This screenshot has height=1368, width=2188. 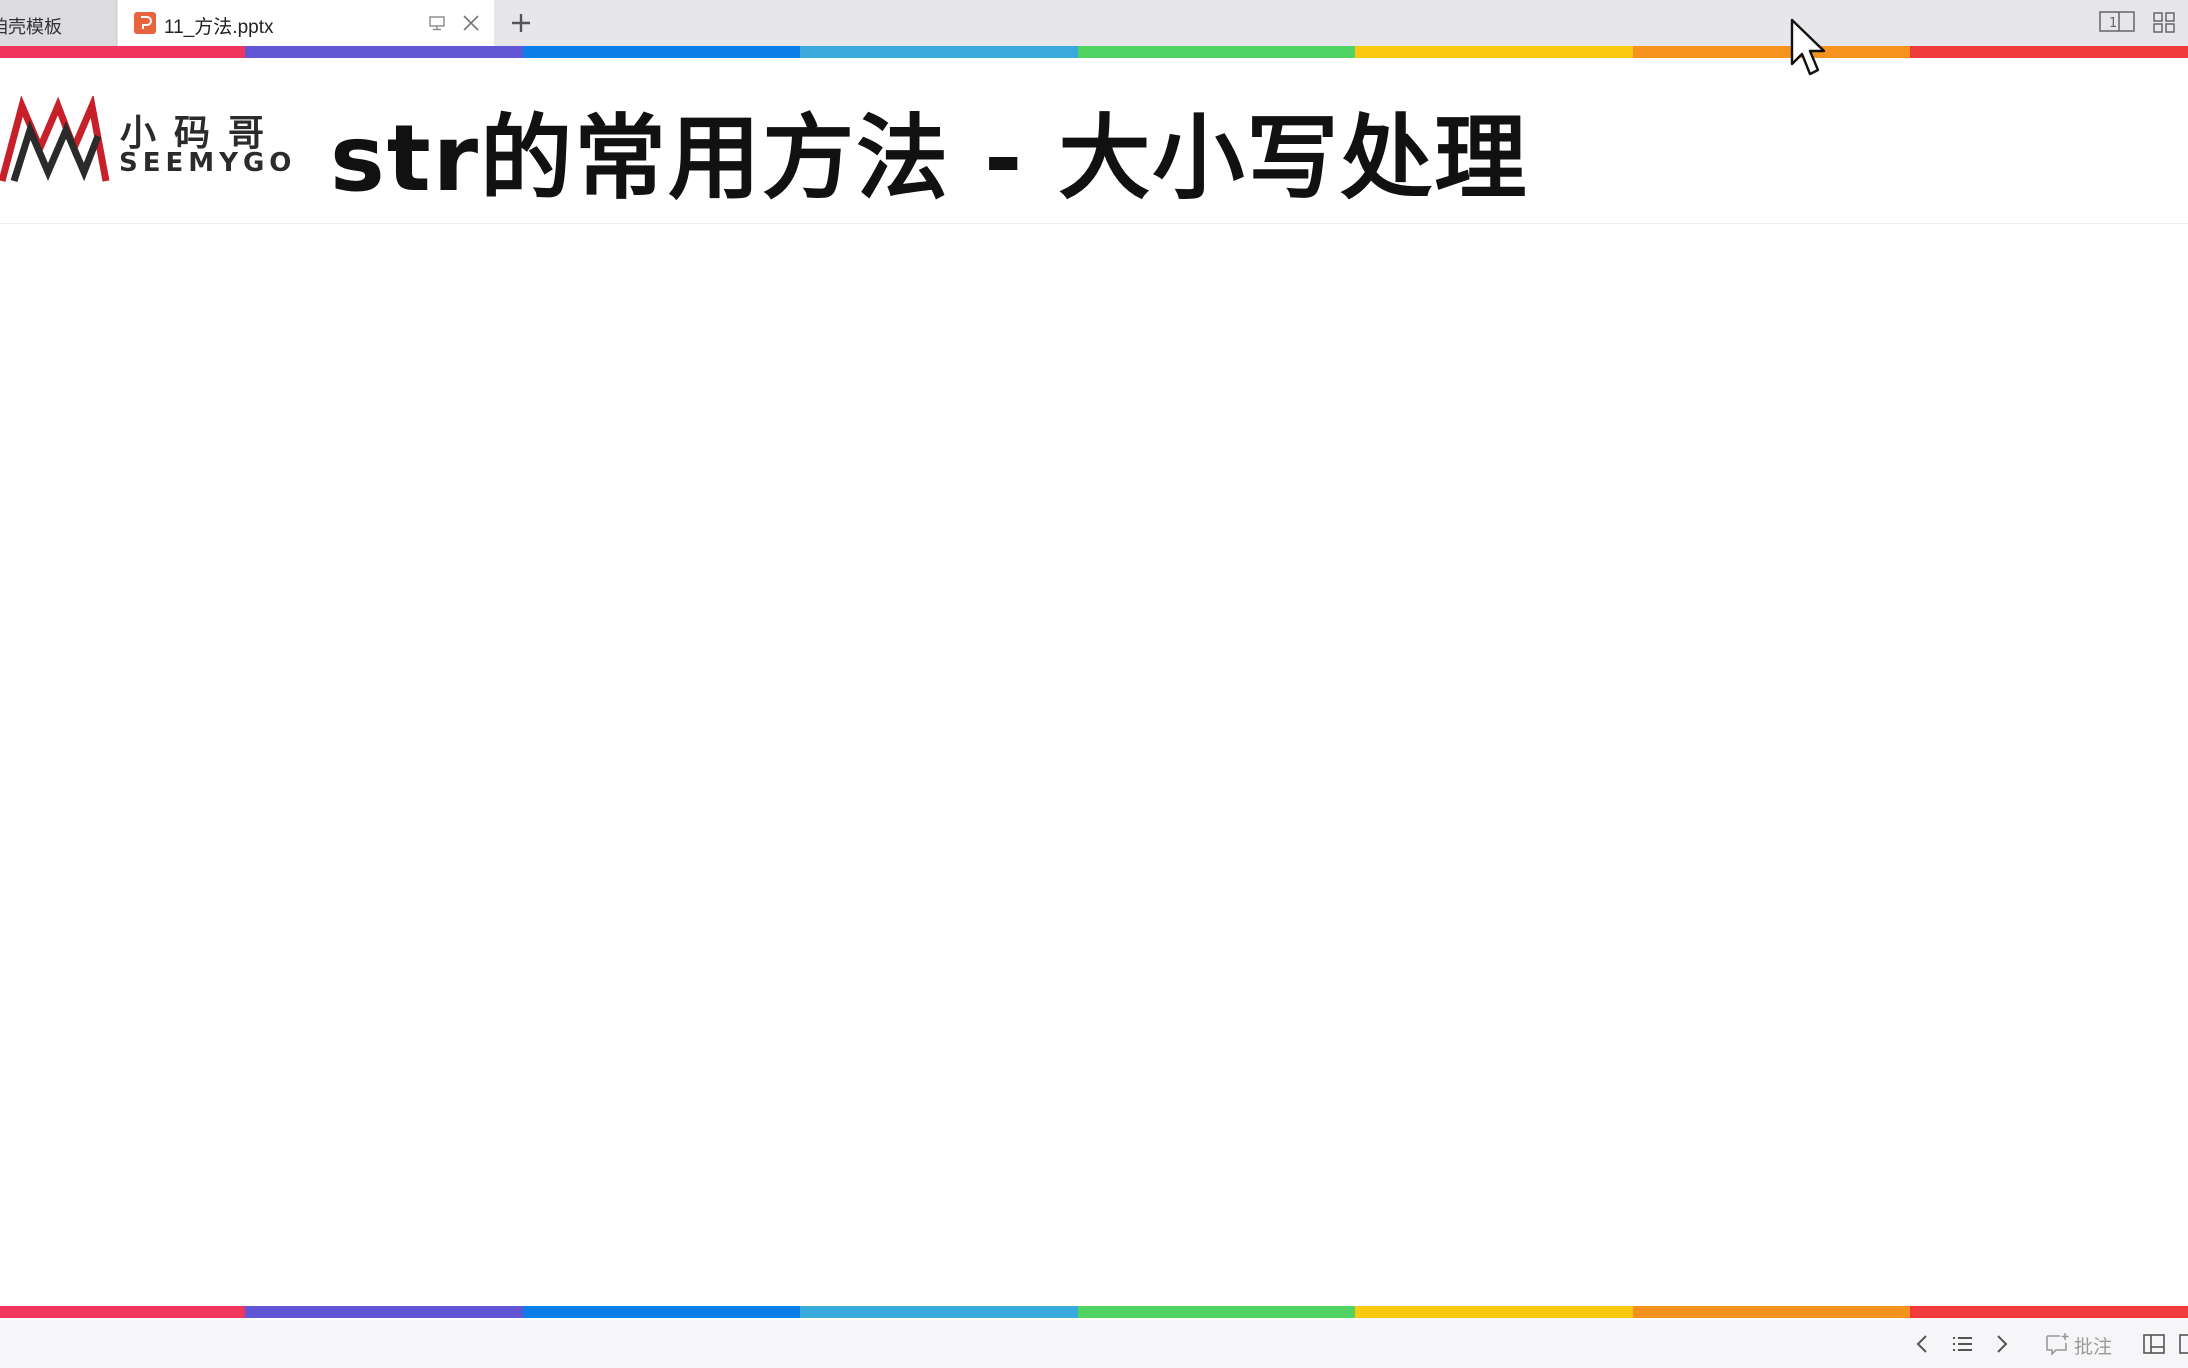 What do you see at coordinates (208, 163) in the screenshot?
I see `logo-text-en: SEEMYGO` at bounding box center [208, 163].